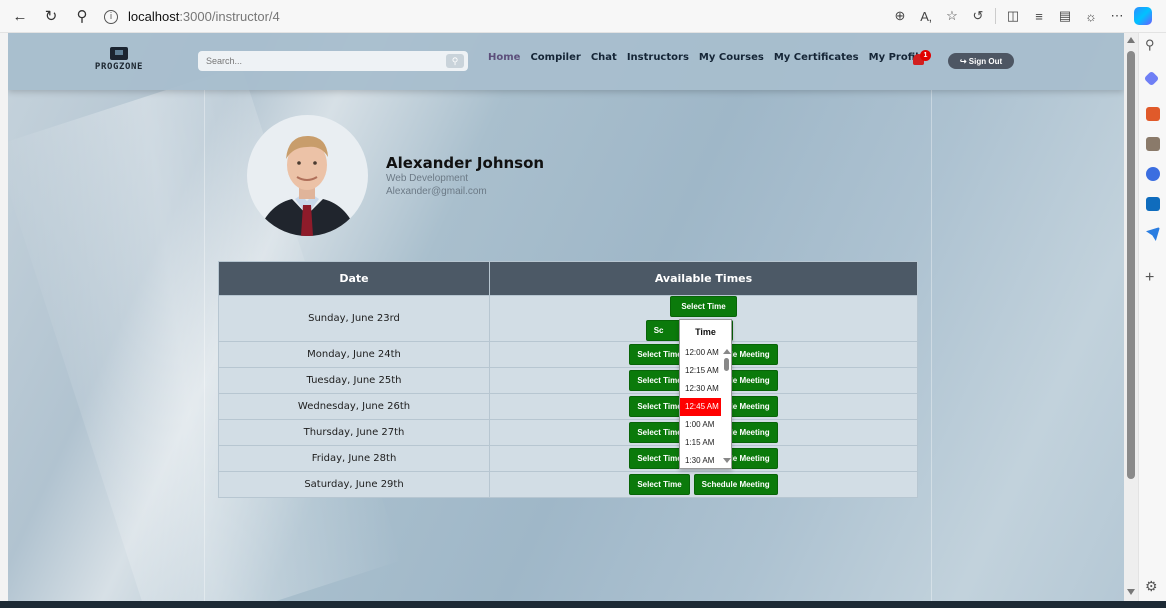  I want to click on time-option: 1:00 AM, so click(700, 425).